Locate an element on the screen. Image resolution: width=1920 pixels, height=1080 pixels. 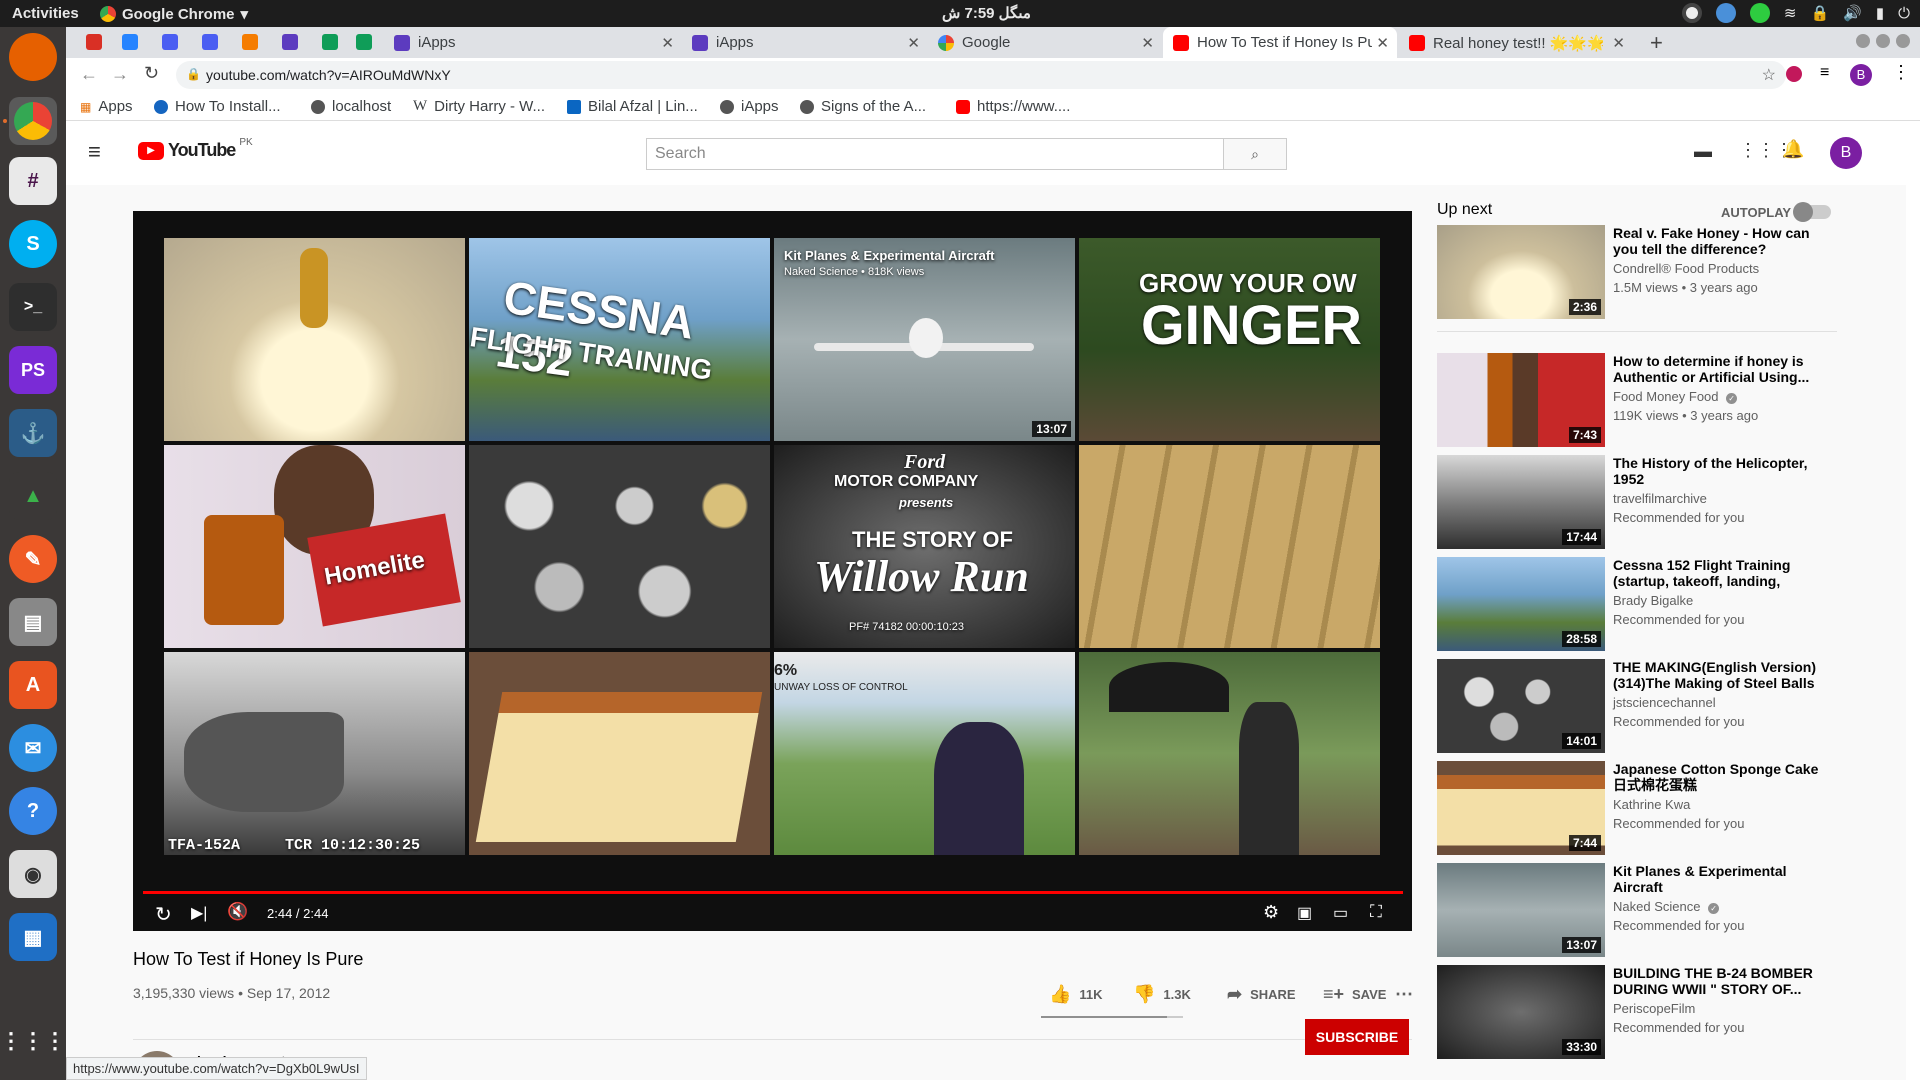
address-bar: 🔒 youtube.com/watch?v=AIROuMdWNxY ☆ is located at coordinates (981, 75).